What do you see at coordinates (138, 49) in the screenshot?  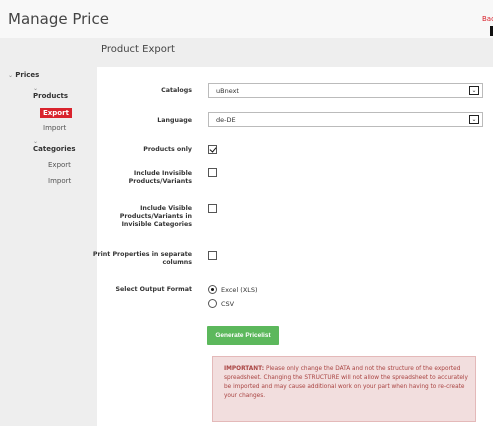 I see `section-title: Product Export` at bounding box center [138, 49].